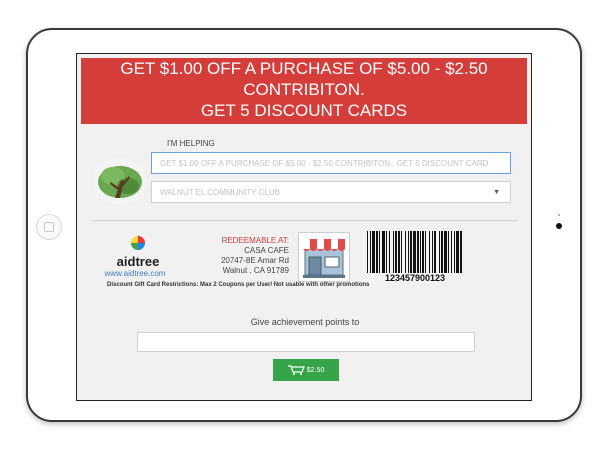 The height and width of the screenshot is (452, 610). Describe the element at coordinates (305, 322) in the screenshot. I see `achievement-label: Give achievement points to` at that location.